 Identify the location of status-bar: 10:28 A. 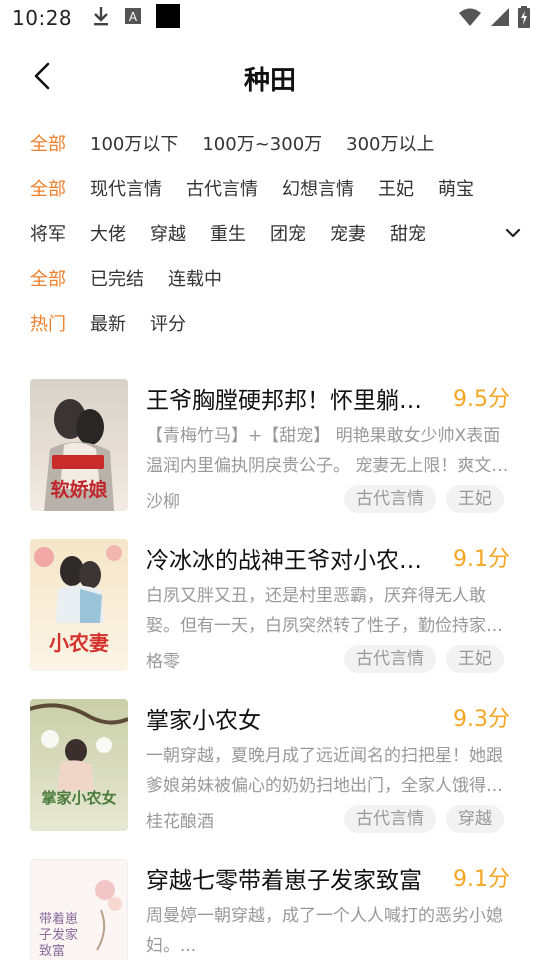
(270, 18).